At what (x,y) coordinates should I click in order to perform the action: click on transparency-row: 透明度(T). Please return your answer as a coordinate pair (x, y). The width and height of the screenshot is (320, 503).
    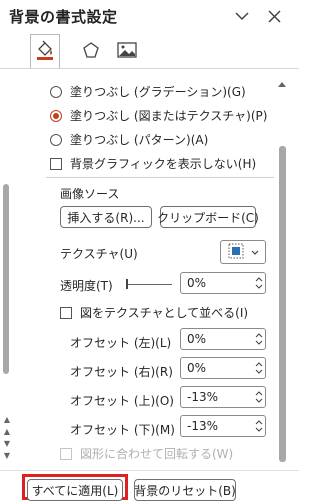
    Looking at the image, I should click on (86, 285).